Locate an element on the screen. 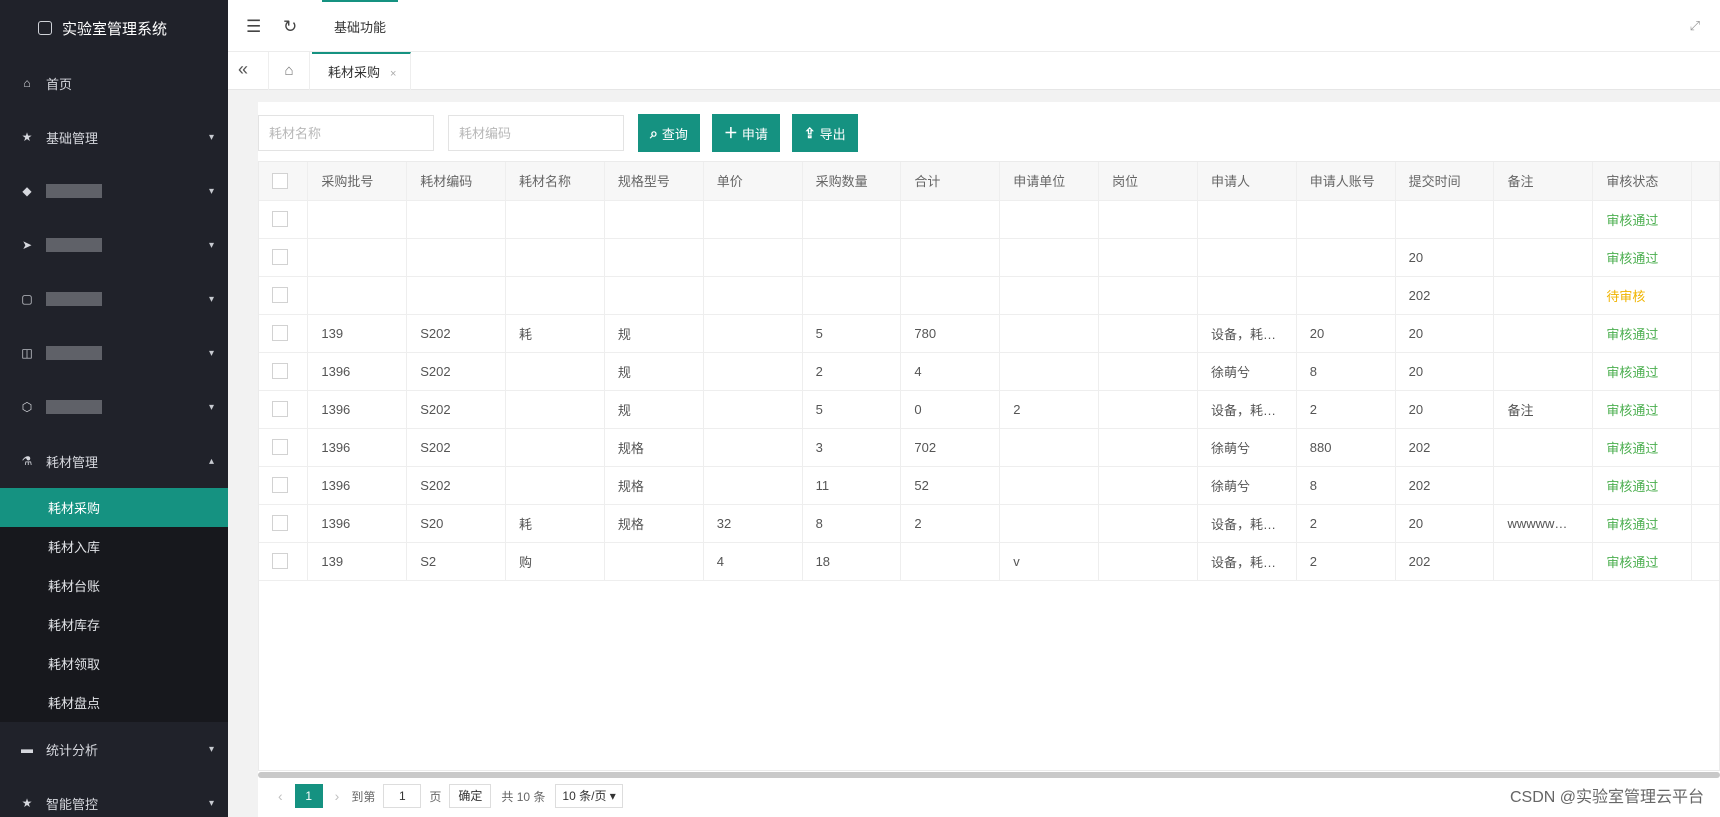 This screenshot has height=817, width=1720. sidebar-subitem-inventory: 耗材盘点 is located at coordinates (114, 702).